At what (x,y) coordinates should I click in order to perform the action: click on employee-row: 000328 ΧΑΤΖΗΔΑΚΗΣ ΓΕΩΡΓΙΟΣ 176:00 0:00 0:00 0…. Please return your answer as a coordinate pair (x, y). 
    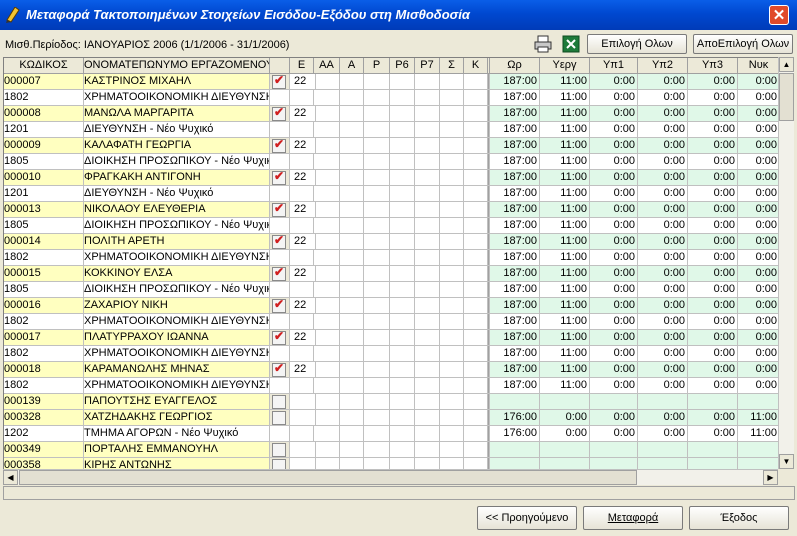
    Looking at the image, I should click on (391, 418).